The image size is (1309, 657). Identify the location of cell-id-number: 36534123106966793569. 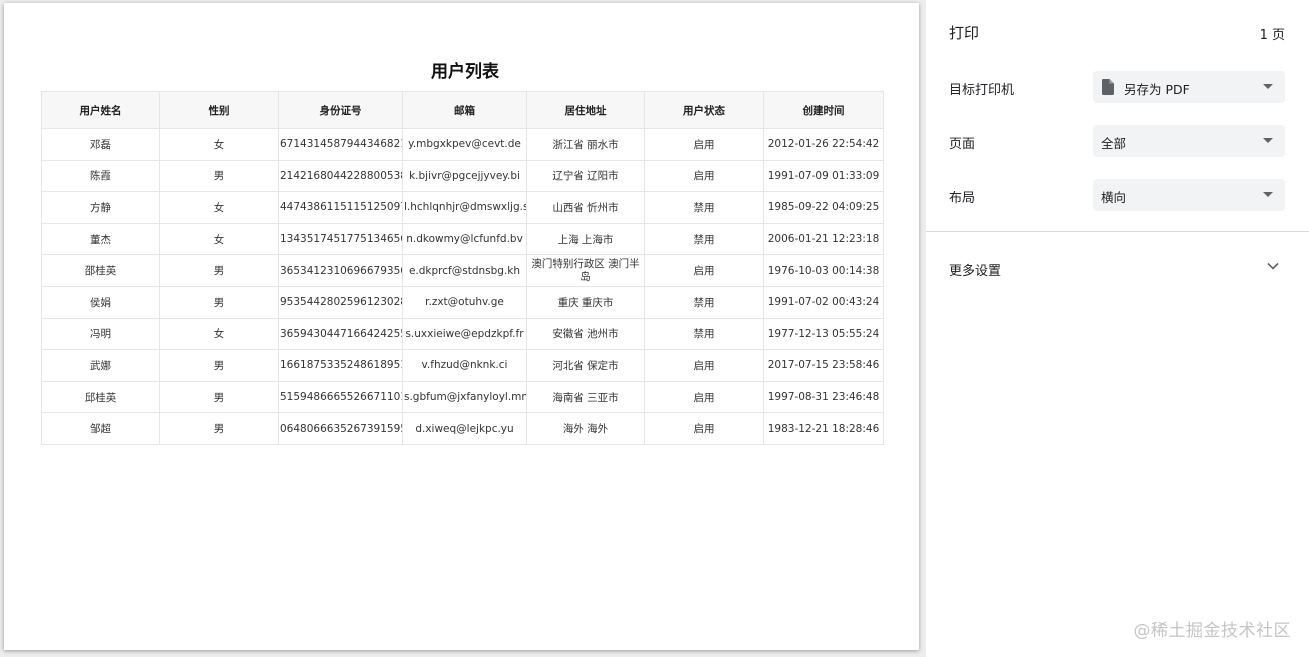
(340, 270).